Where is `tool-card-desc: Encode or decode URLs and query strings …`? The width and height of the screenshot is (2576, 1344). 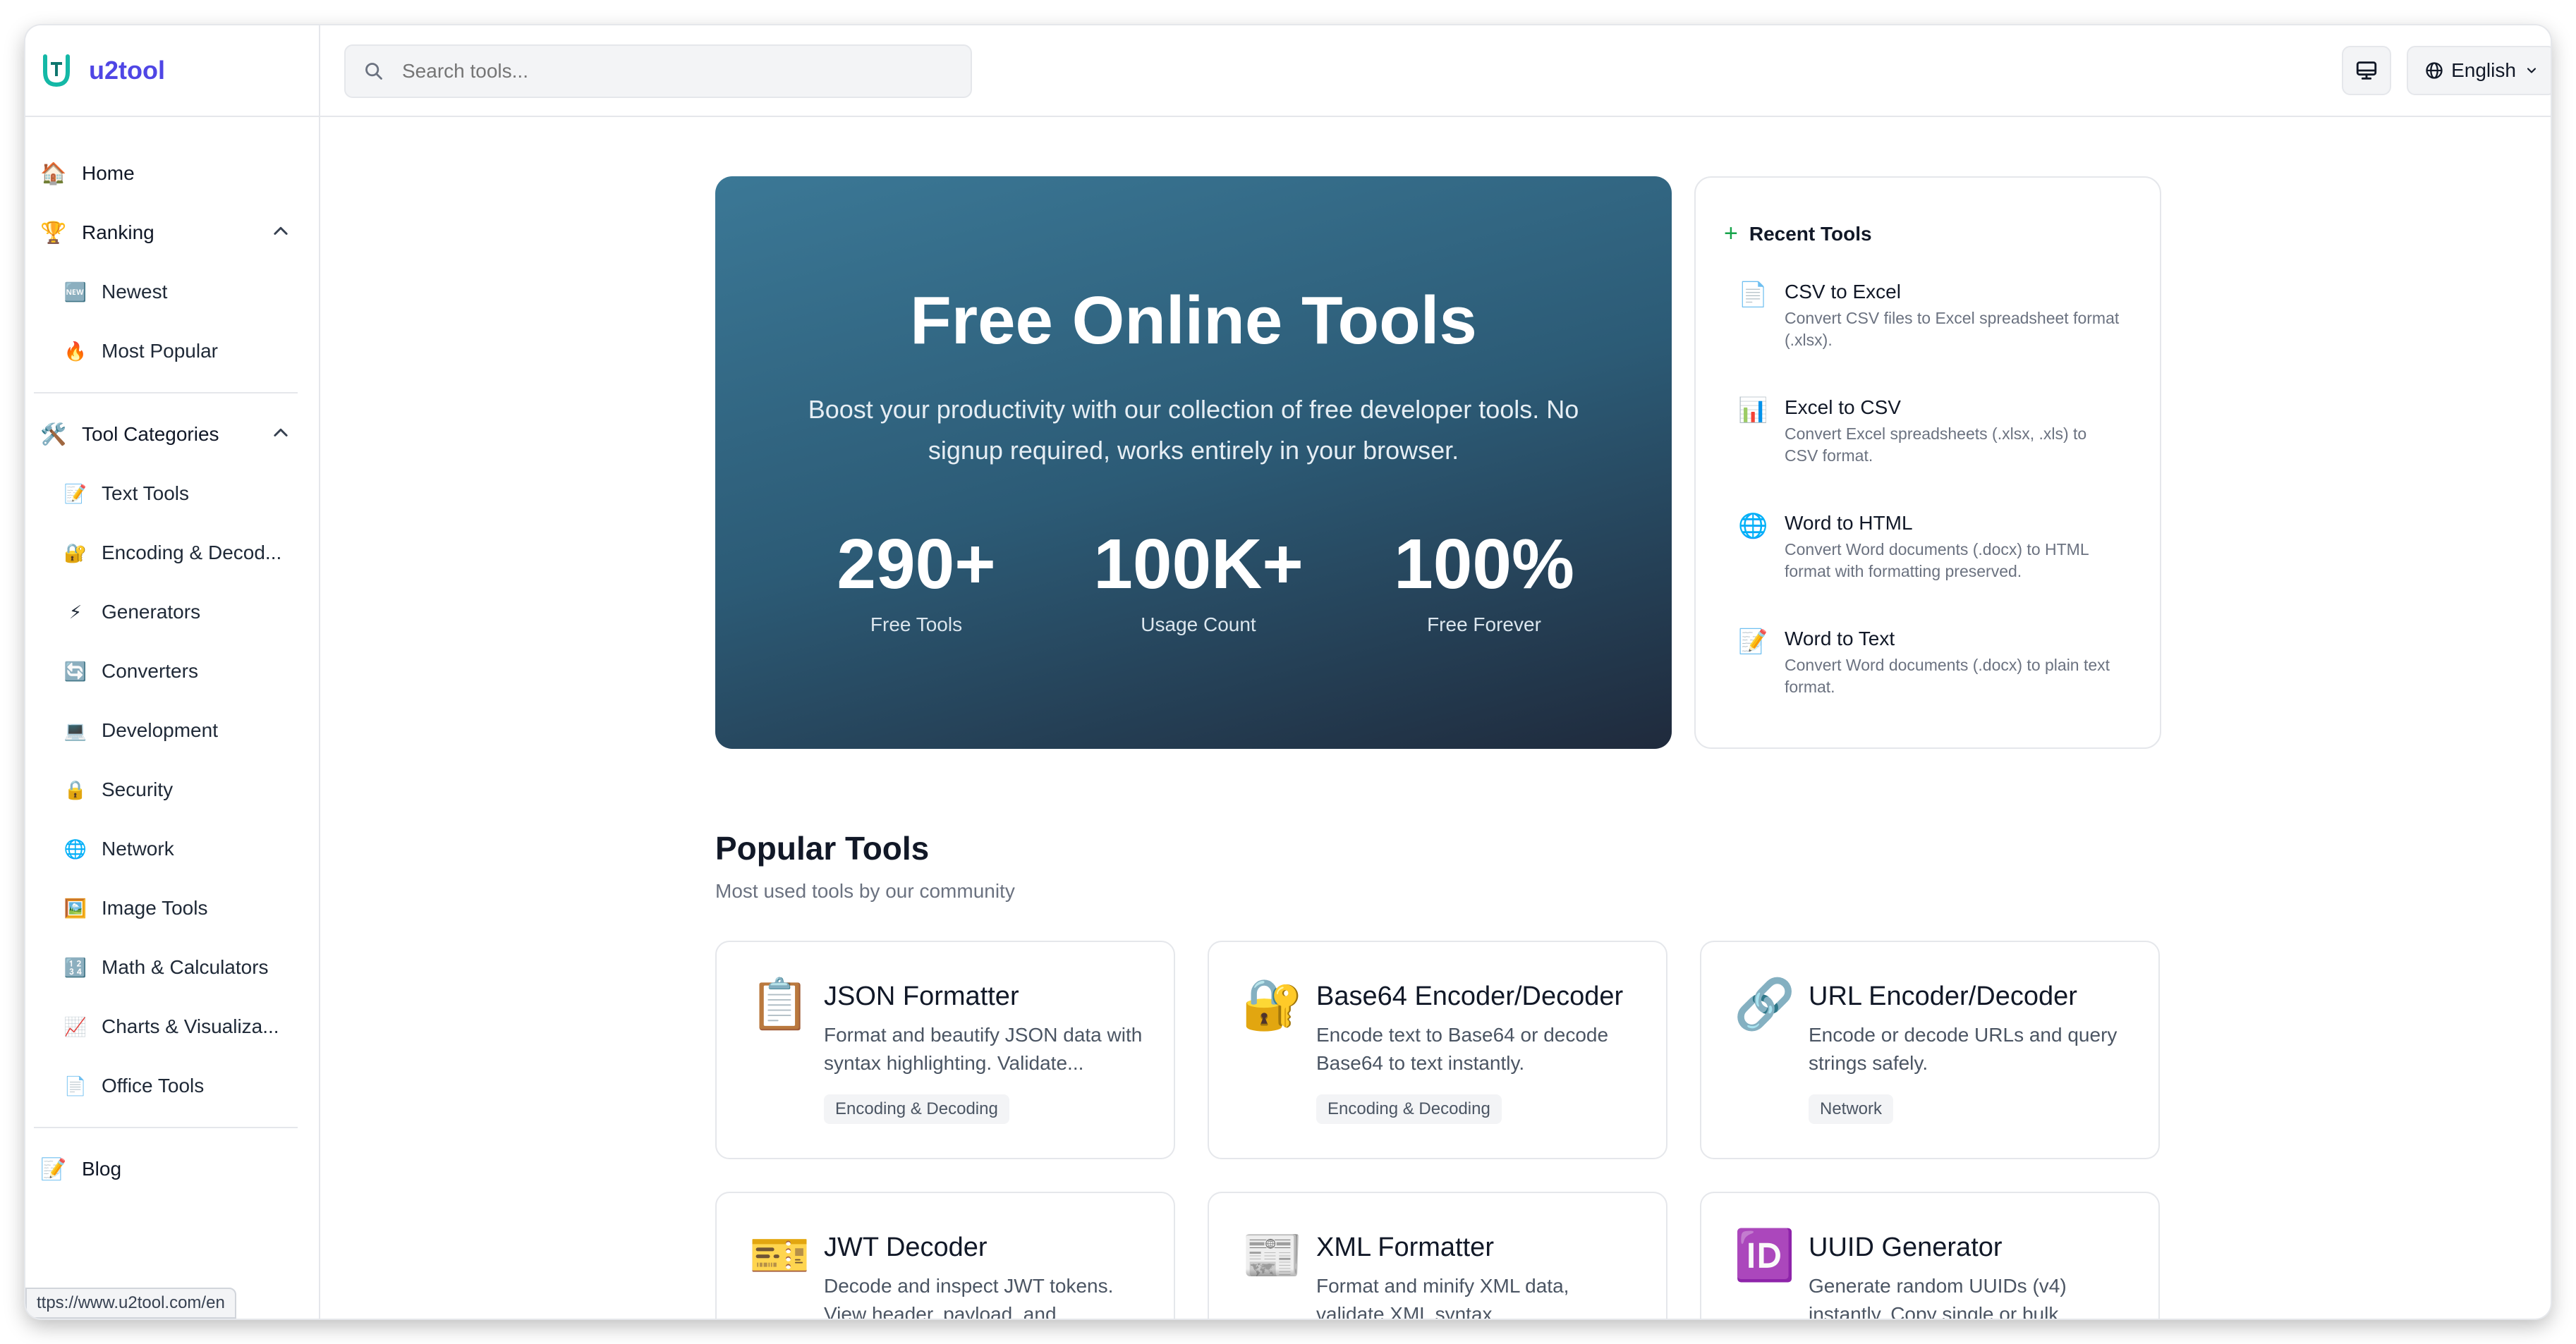 tool-card-desc: Encode or decode URLs and query strings … is located at coordinates (1963, 1049).